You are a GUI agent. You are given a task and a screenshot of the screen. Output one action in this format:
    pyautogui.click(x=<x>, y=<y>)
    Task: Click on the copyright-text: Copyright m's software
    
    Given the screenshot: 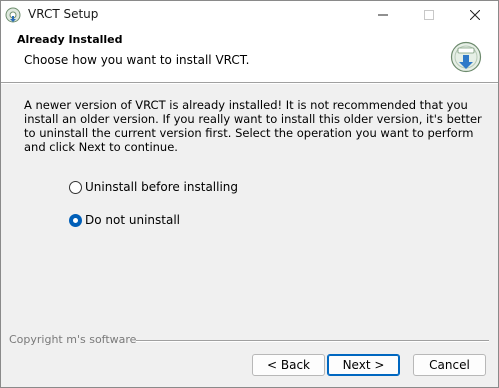 What is the action you would take?
    pyautogui.click(x=73, y=339)
    